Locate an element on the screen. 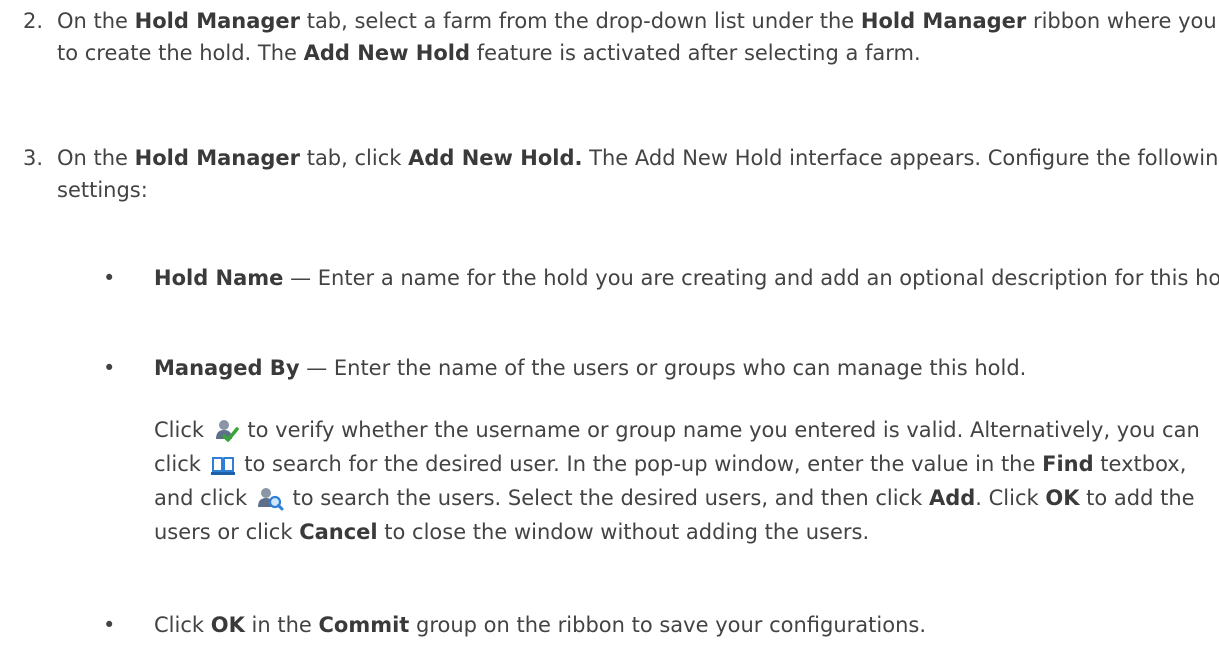 This screenshot has height=663, width=1219. step-text: Click is located at coordinates (182, 625).